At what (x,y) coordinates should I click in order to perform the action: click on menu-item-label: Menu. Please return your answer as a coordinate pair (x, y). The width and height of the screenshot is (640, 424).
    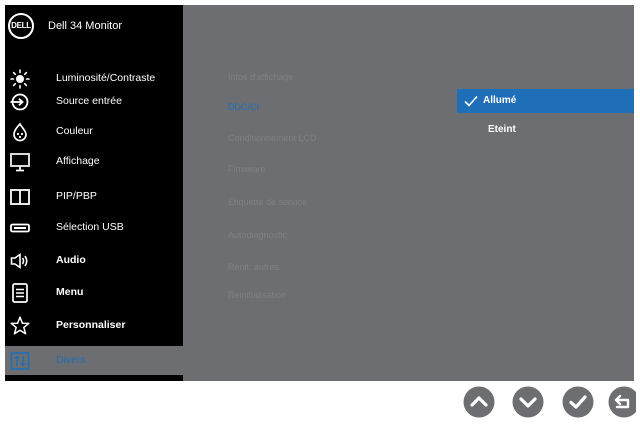
    Looking at the image, I should click on (70, 292).